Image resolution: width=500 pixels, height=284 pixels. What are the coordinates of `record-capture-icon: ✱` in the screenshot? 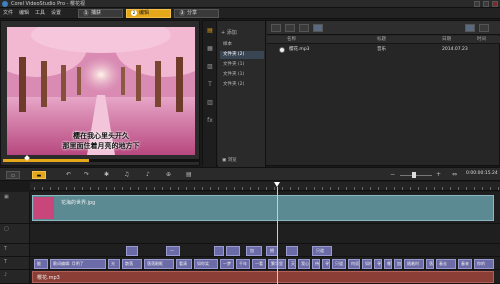 It's located at (106, 175).